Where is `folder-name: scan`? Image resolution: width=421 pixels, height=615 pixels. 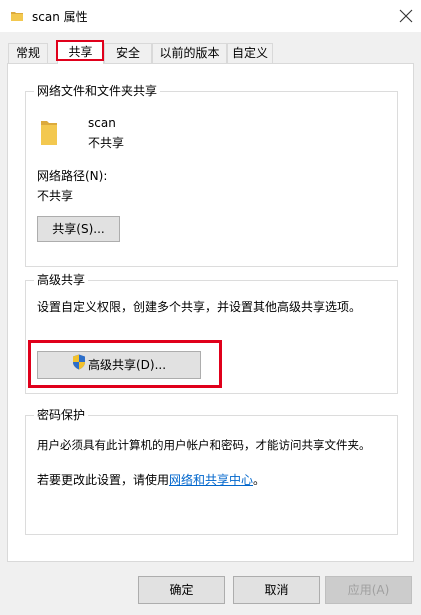
folder-name: scan is located at coordinates (102, 123).